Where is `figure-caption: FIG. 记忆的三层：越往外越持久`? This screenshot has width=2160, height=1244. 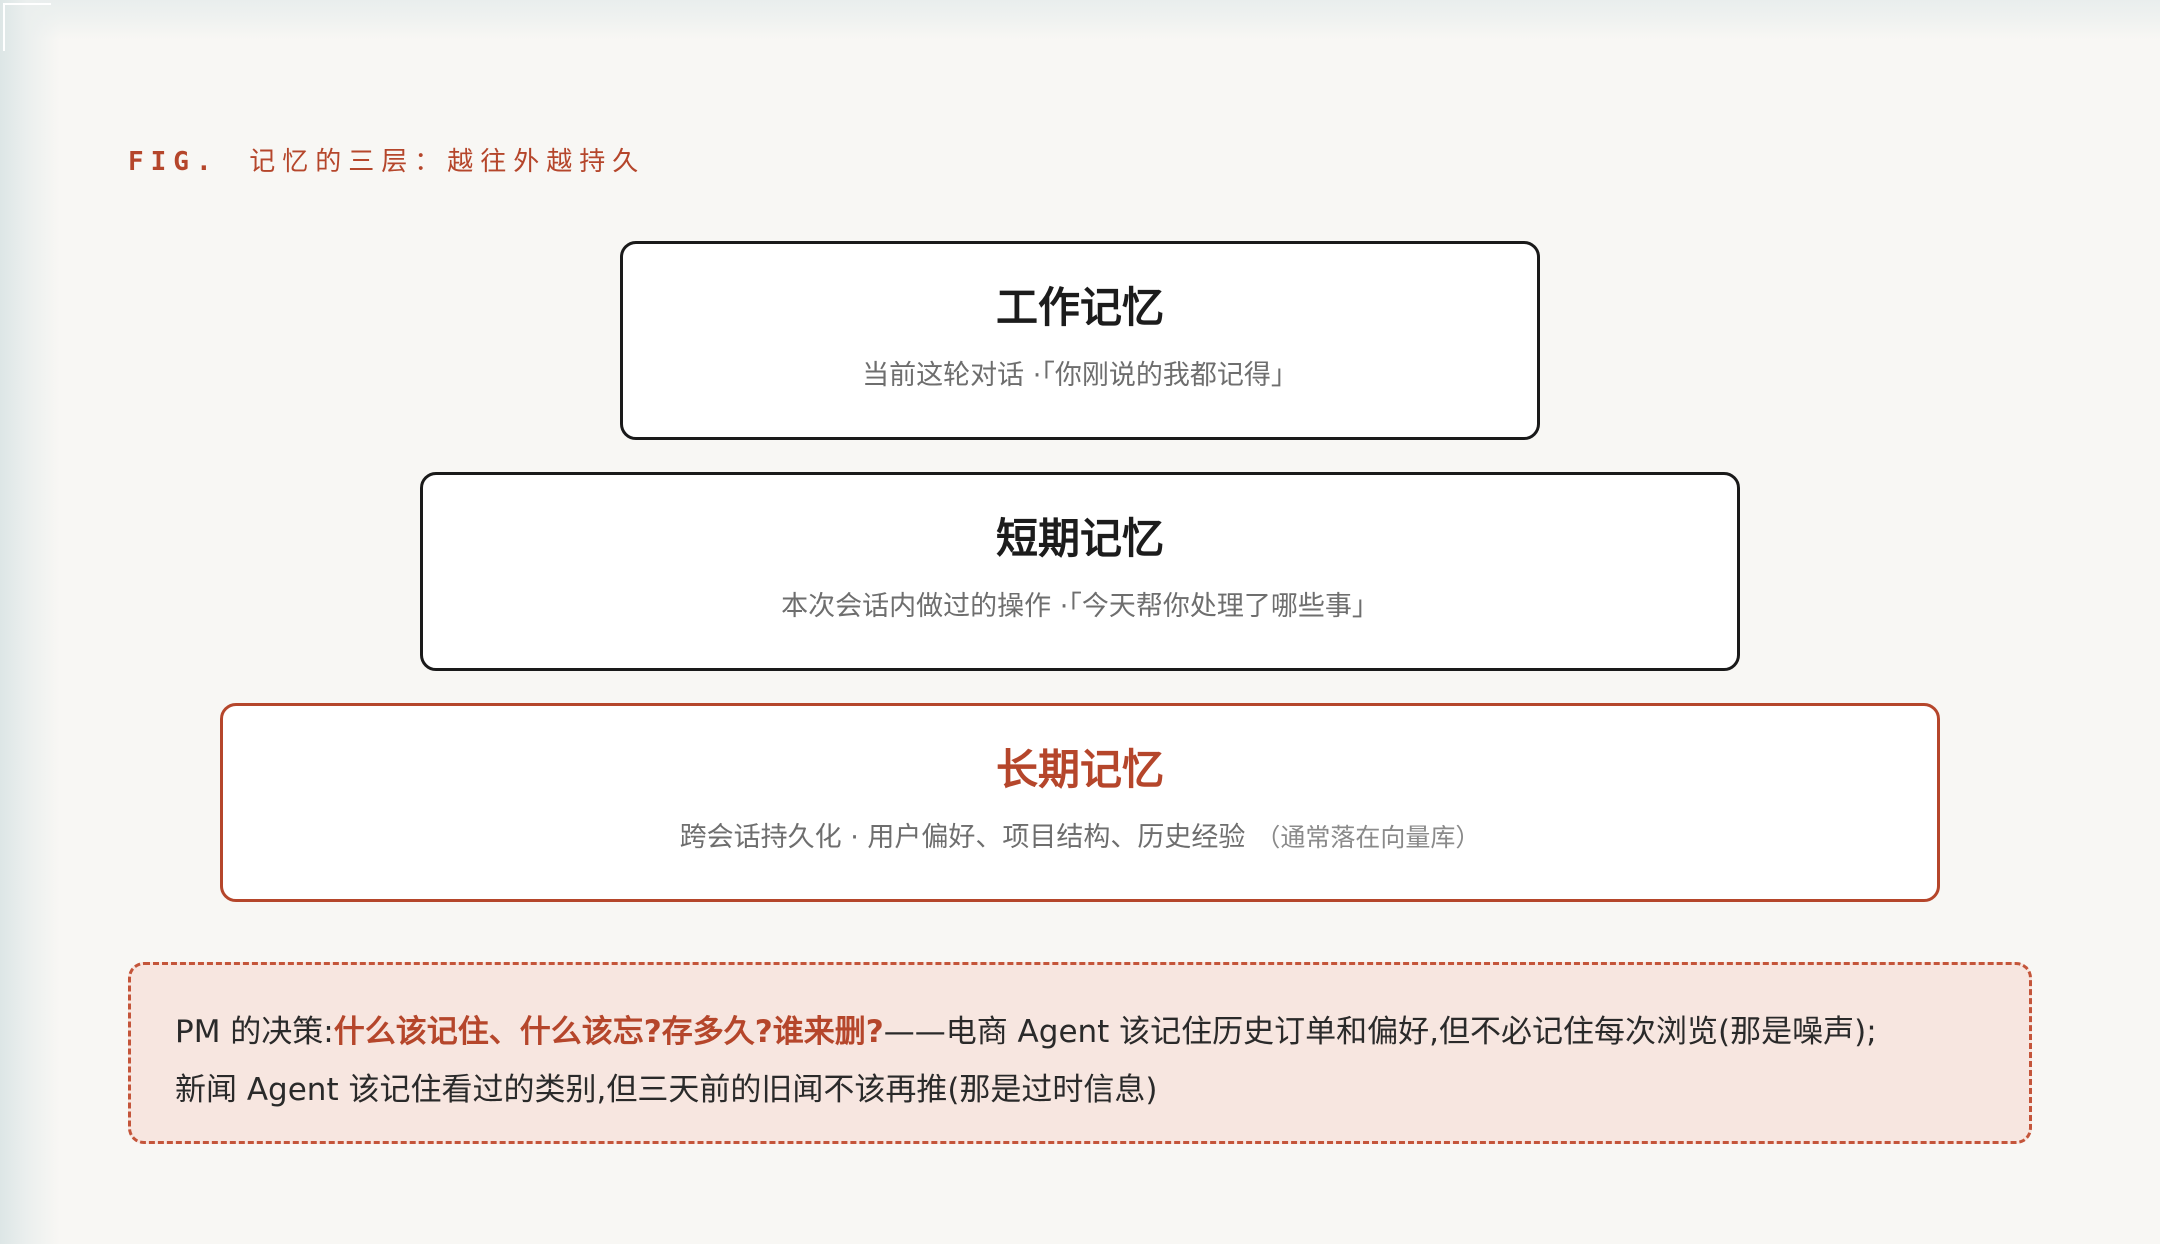 figure-caption: FIG. 记忆的三层：越往外越持久 is located at coordinates (386, 162).